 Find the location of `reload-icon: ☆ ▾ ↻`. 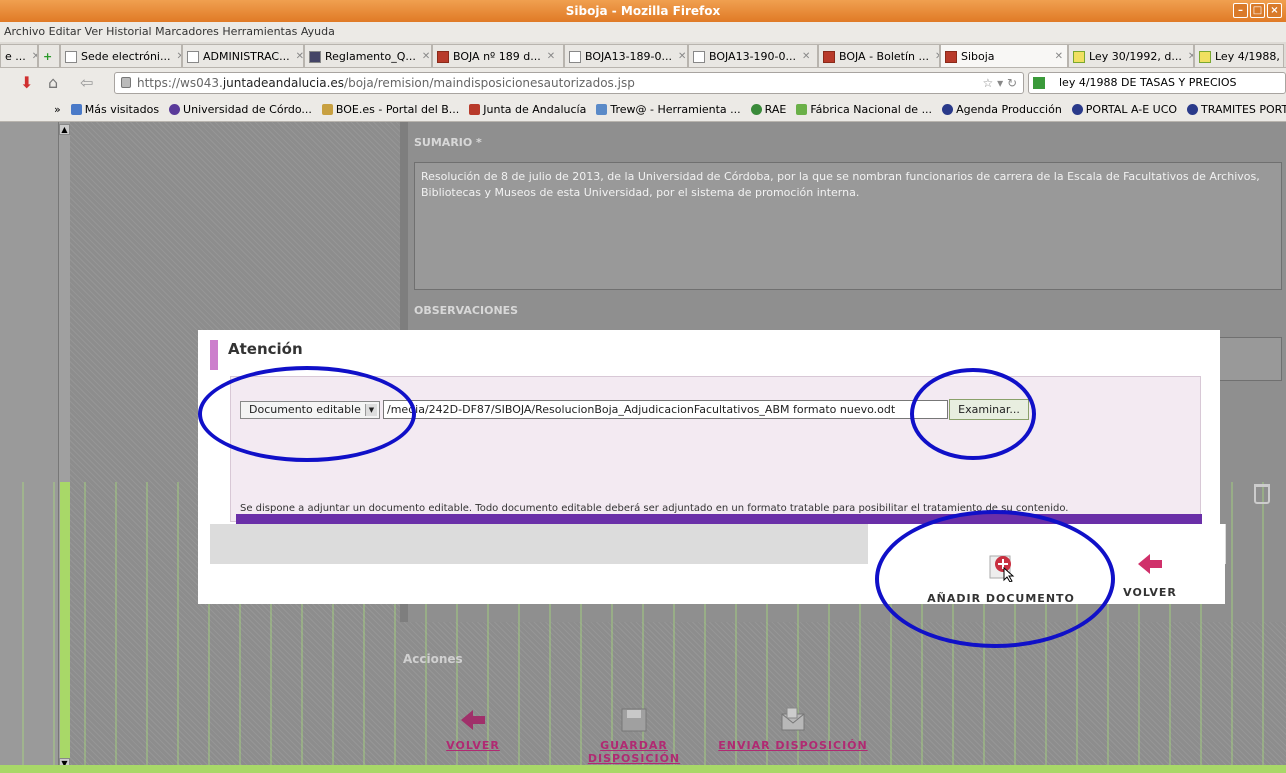

reload-icon: ☆ ▾ ↻ is located at coordinates (1000, 83).